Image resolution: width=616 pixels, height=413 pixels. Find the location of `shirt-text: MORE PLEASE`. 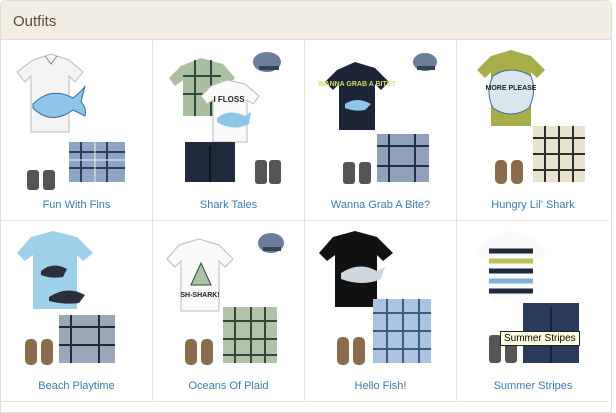

shirt-text: MORE PLEASE is located at coordinates (511, 88).